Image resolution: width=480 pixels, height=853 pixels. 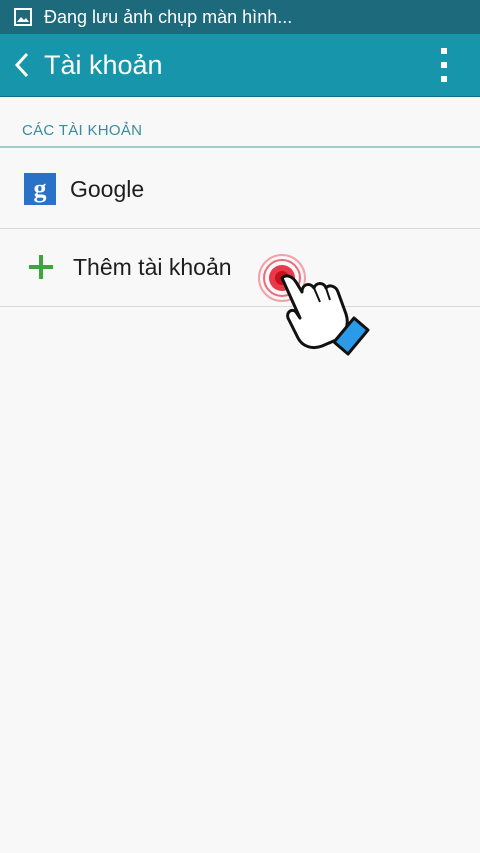 I want to click on more-vert-icon, so click(x=444, y=65).